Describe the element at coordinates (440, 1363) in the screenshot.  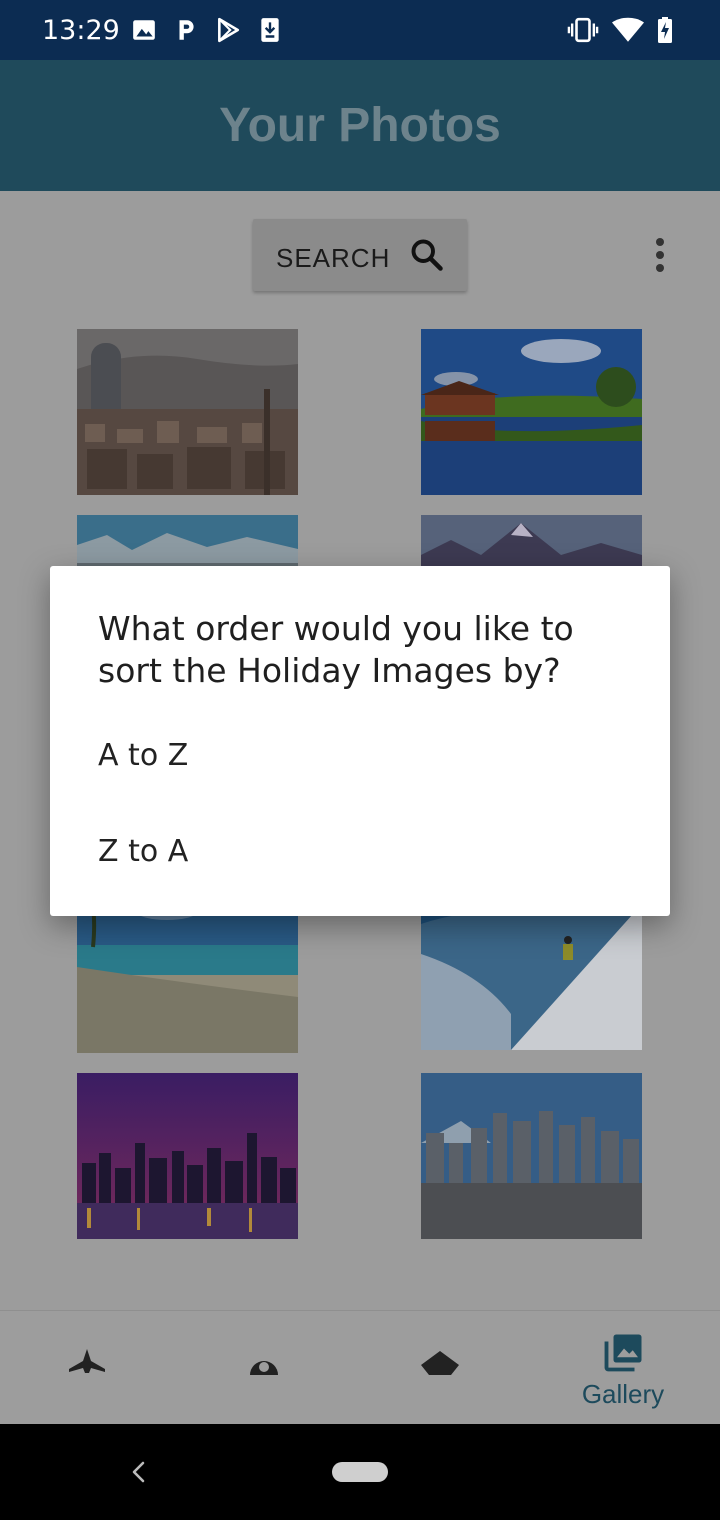
I see `layers-icon` at that location.